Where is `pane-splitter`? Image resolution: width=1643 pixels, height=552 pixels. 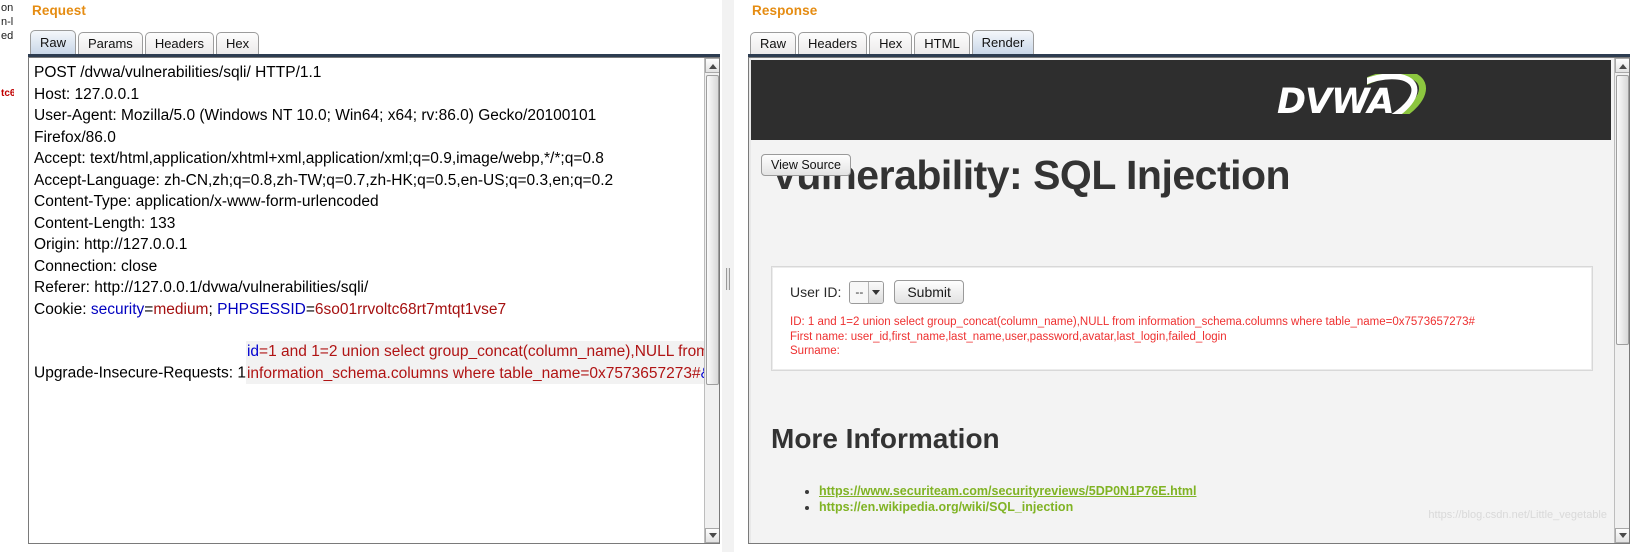
pane-splitter is located at coordinates (728, 276).